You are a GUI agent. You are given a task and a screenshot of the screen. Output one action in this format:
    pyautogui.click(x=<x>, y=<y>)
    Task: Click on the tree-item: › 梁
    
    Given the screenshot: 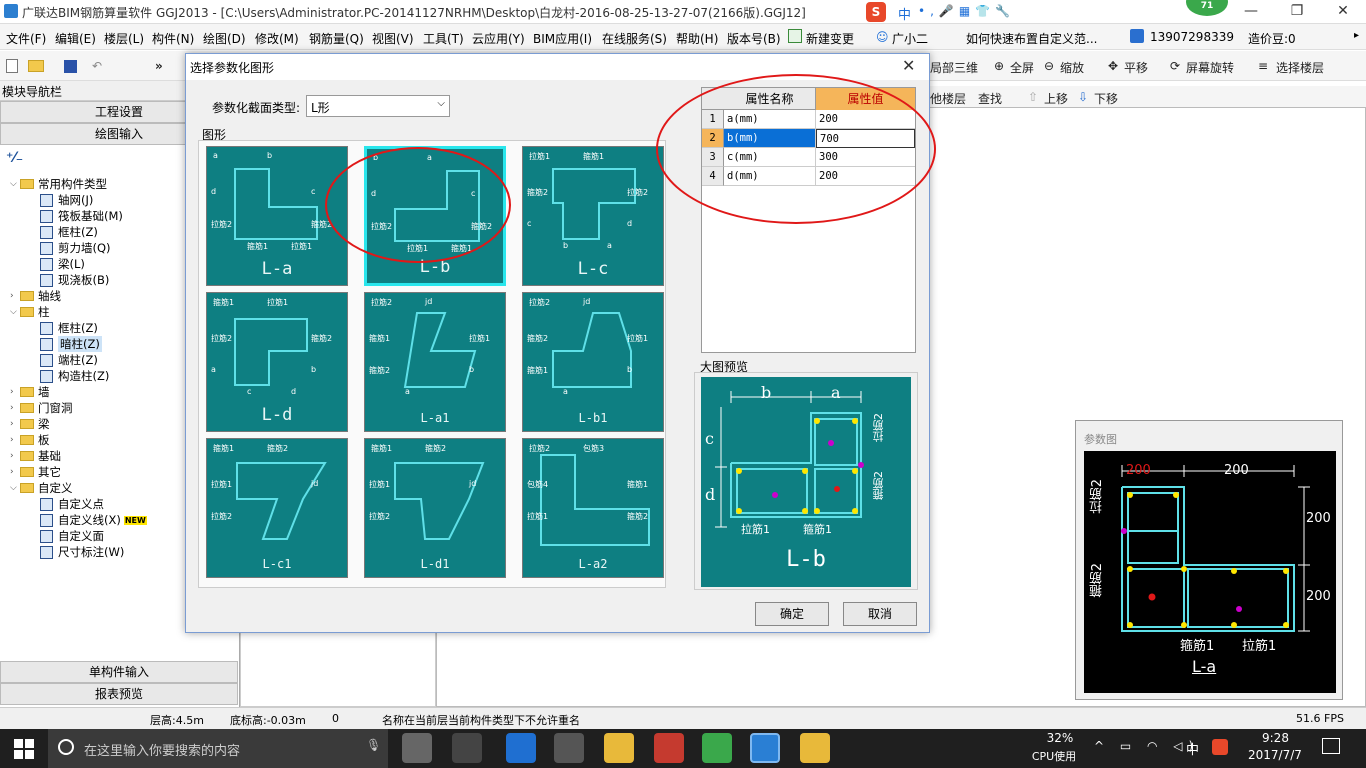 What is the action you would take?
    pyautogui.click(x=30, y=424)
    